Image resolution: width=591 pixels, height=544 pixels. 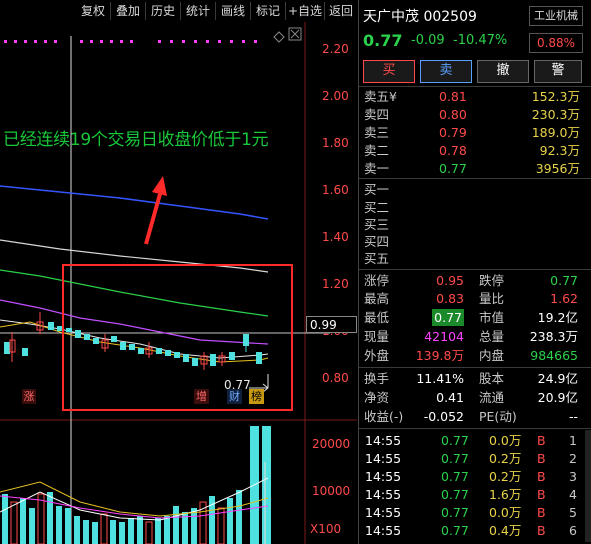 What do you see at coordinates (335, 378) in the screenshot?
I see `price-tick: 0.80` at bounding box center [335, 378].